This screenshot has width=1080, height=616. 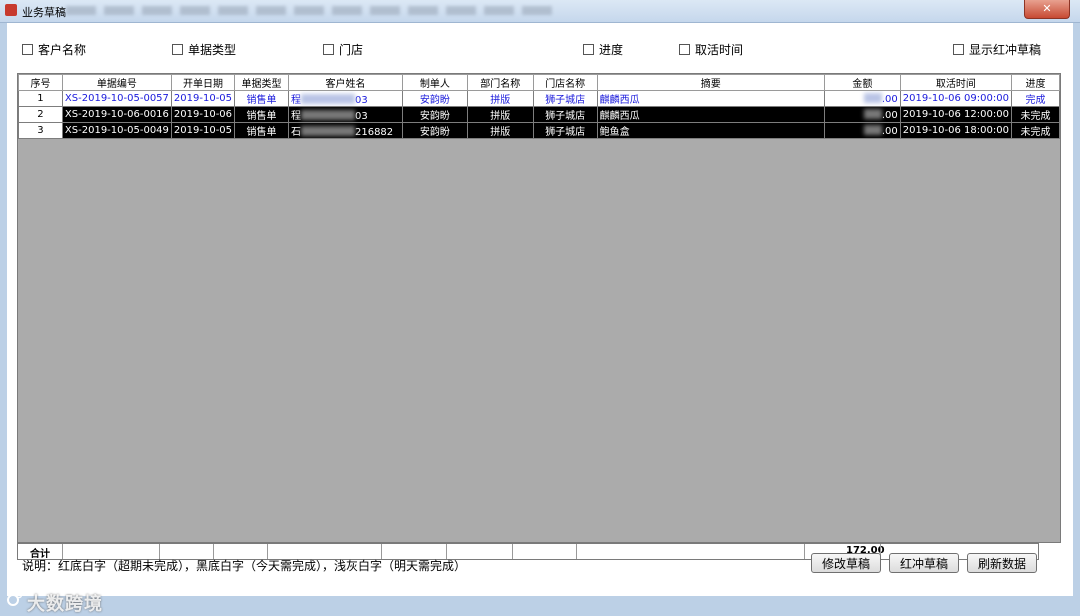 I want to click on filter-customer-name: 客户名称, so click(x=54, y=49).